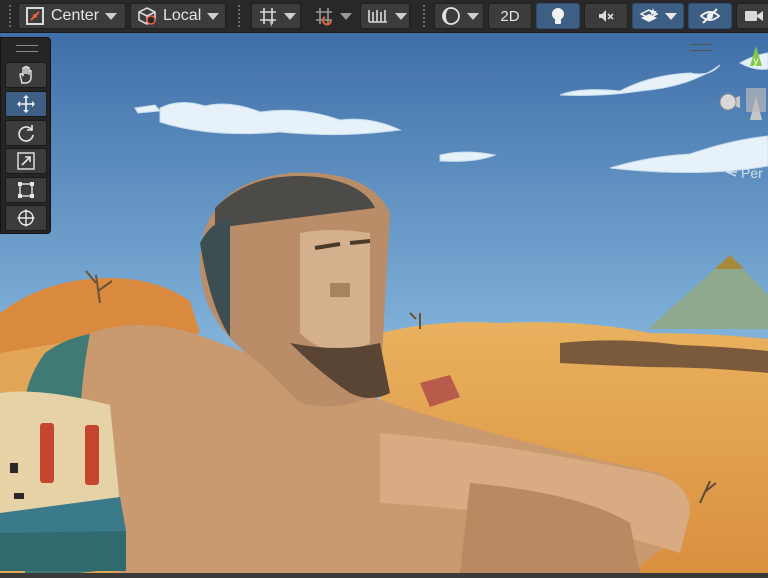 Image resolution: width=768 pixels, height=578 pixels. I want to click on scene-visibility-toggle, so click(710, 16).